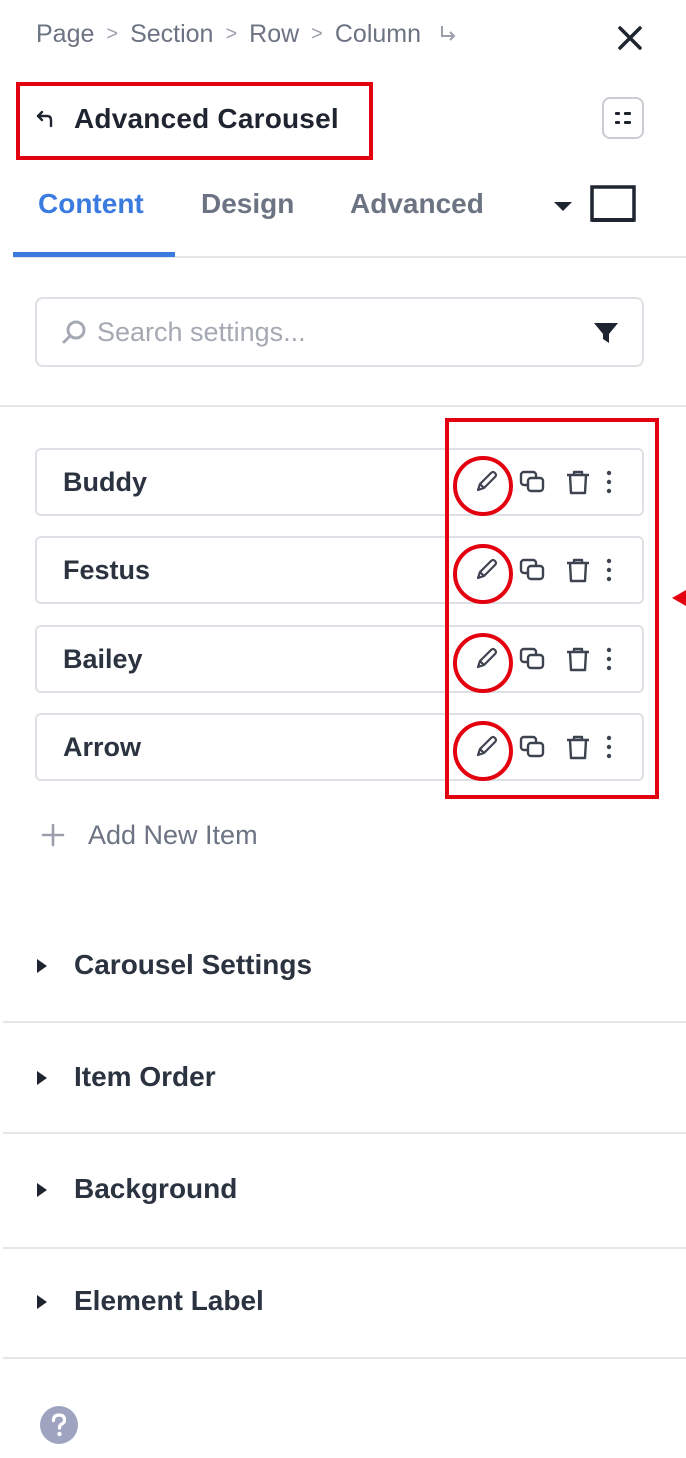 This screenshot has width=686, height=1458. I want to click on filter-icon, so click(606, 333).